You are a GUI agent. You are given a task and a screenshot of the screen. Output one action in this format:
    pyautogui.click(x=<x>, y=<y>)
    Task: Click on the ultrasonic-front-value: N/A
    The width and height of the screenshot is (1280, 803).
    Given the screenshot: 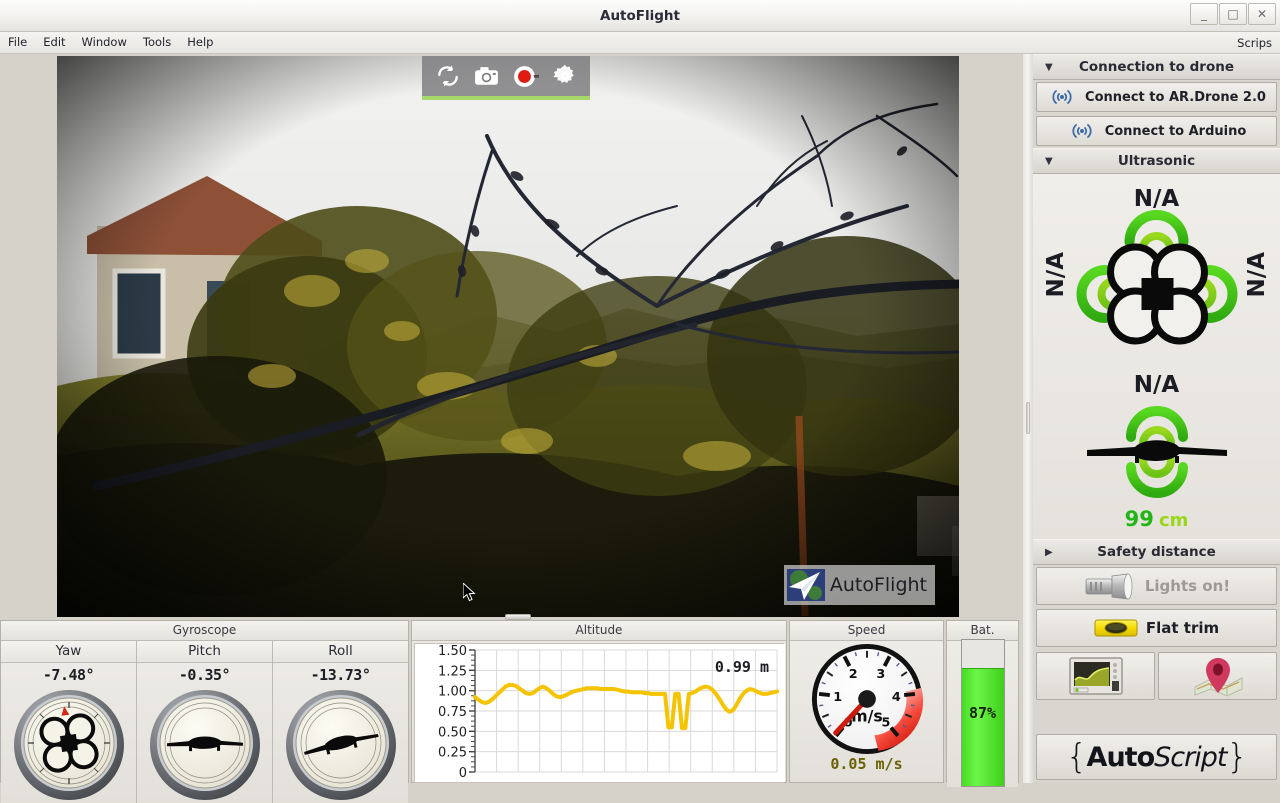 What is the action you would take?
    pyautogui.click(x=1156, y=199)
    